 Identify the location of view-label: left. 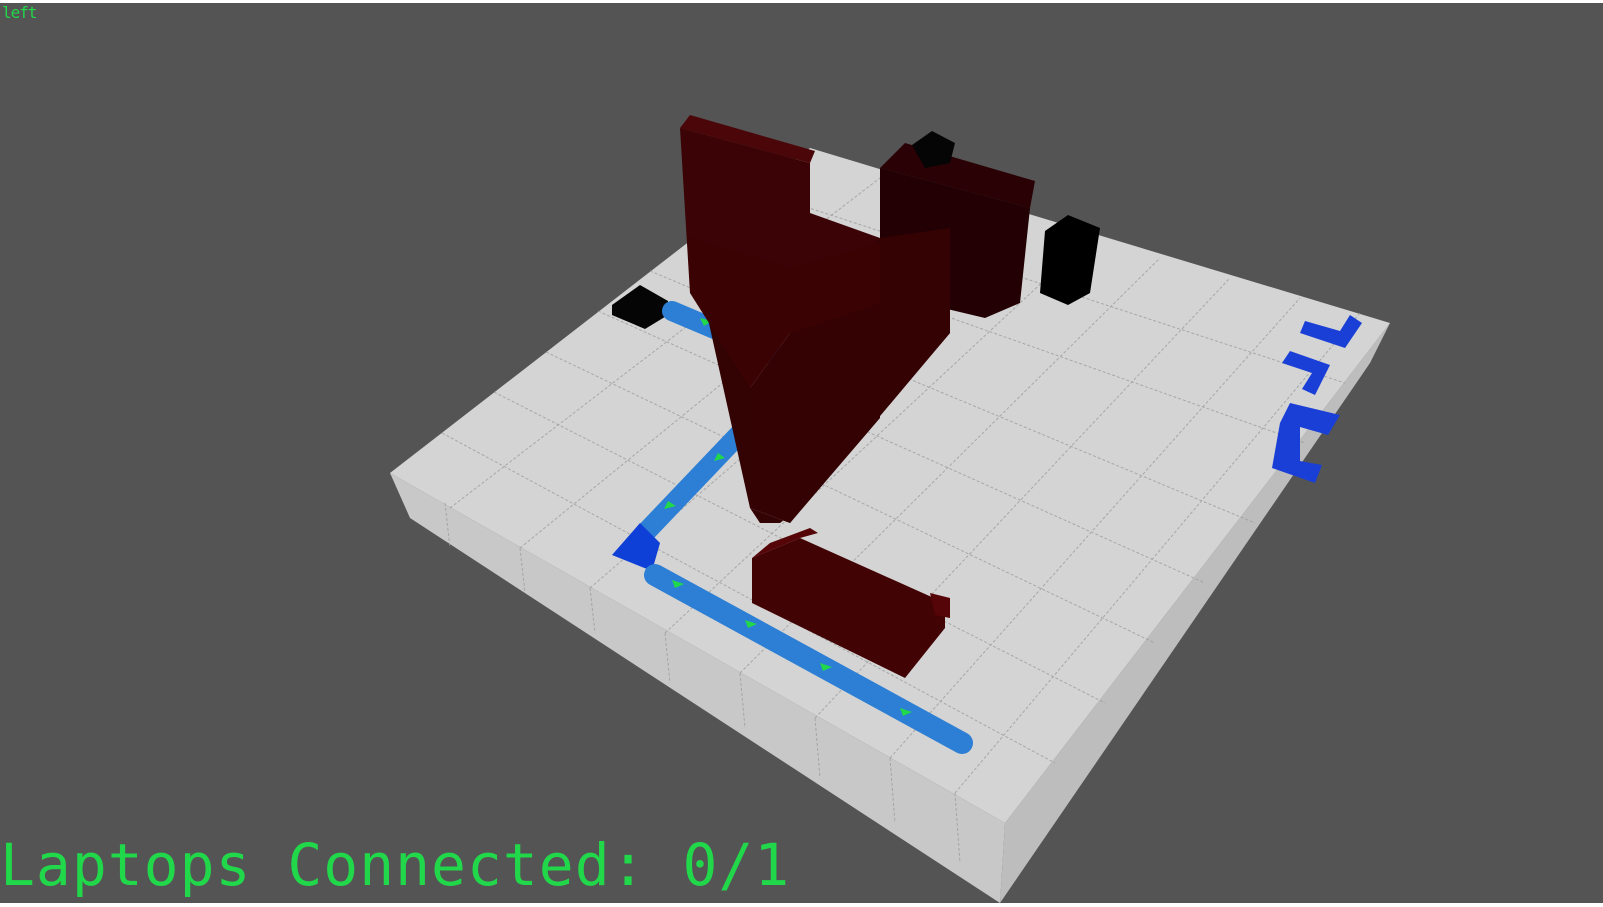
(20, 12).